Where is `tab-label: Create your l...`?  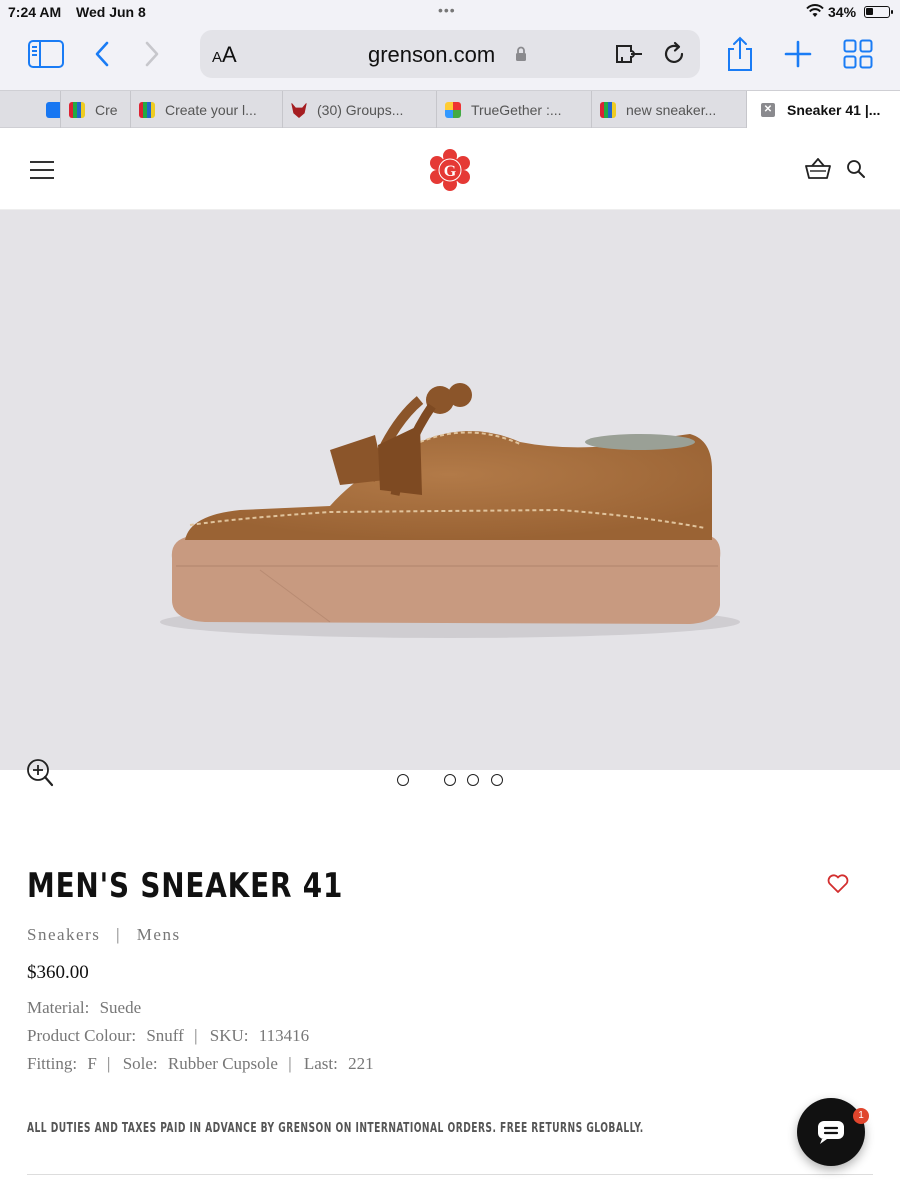
tab-label: Create your l... is located at coordinates (211, 110).